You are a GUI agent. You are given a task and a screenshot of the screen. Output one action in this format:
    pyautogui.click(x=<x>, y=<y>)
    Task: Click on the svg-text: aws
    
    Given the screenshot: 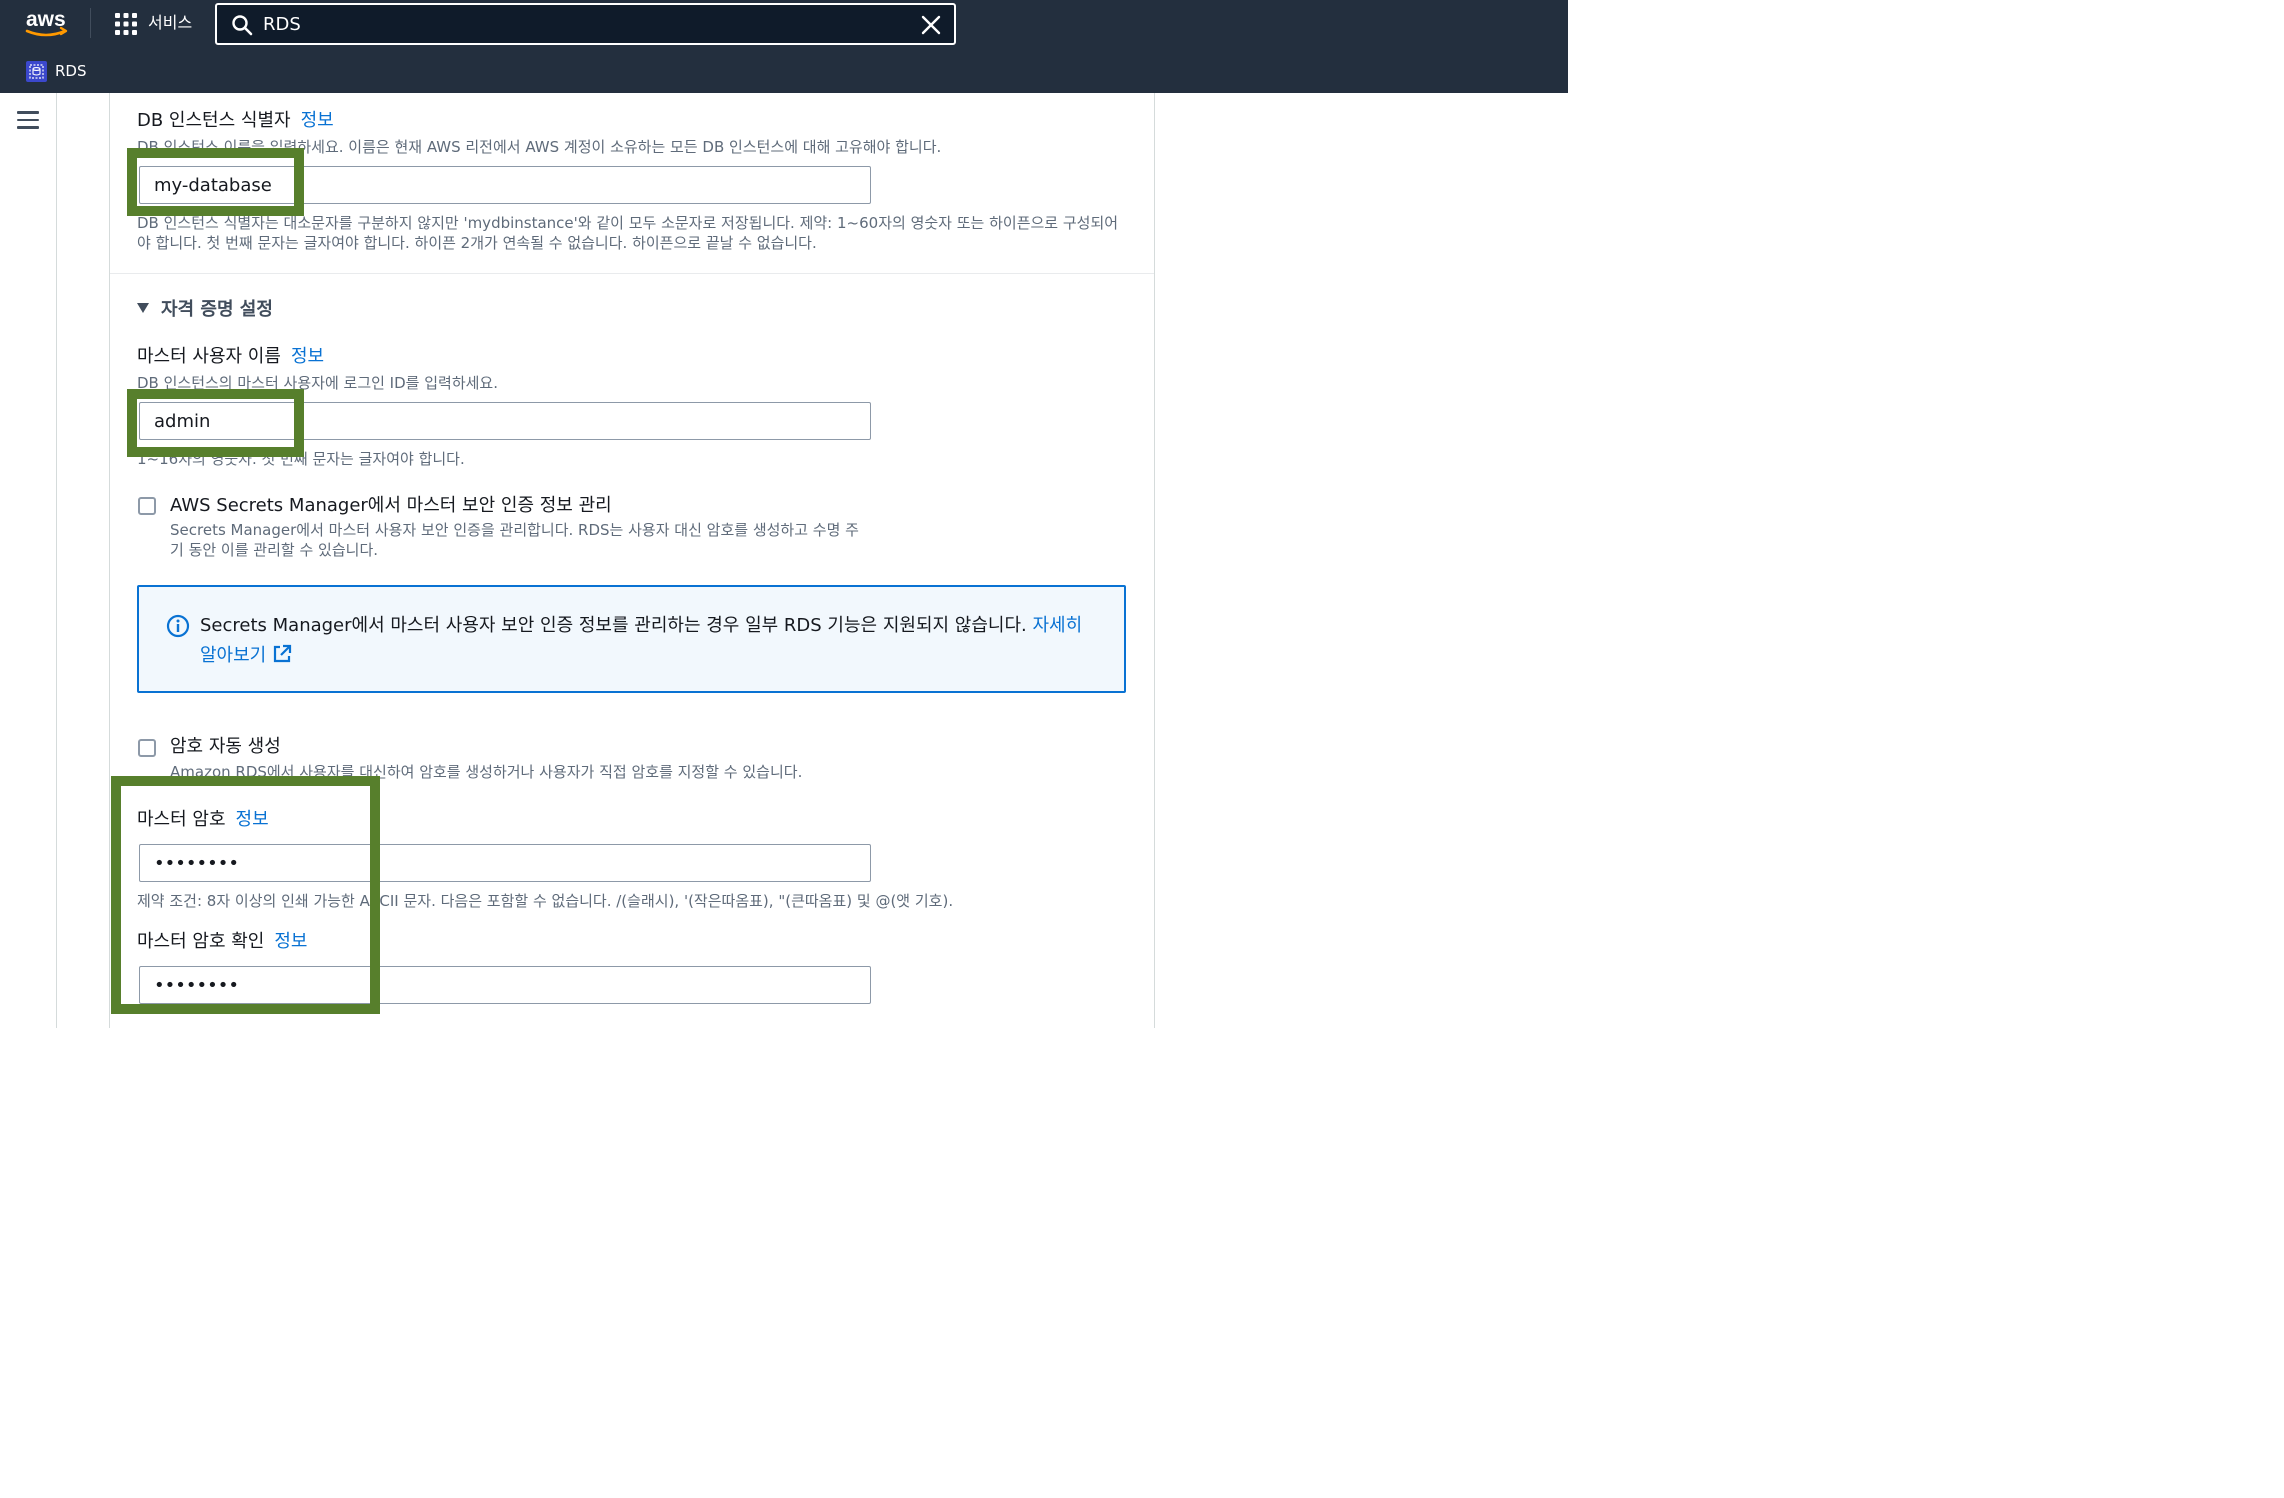 What is the action you would take?
    pyautogui.click(x=46, y=19)
    